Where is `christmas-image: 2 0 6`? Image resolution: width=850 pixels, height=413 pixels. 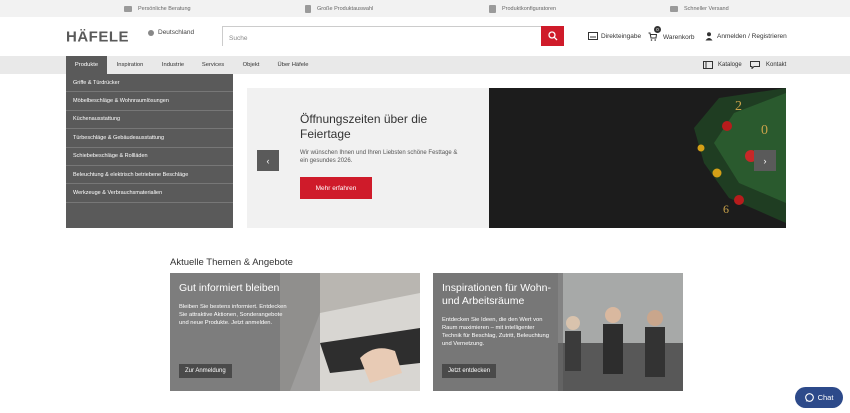 christmas-image: 2 0 6 is located at coordinates (637, 158).